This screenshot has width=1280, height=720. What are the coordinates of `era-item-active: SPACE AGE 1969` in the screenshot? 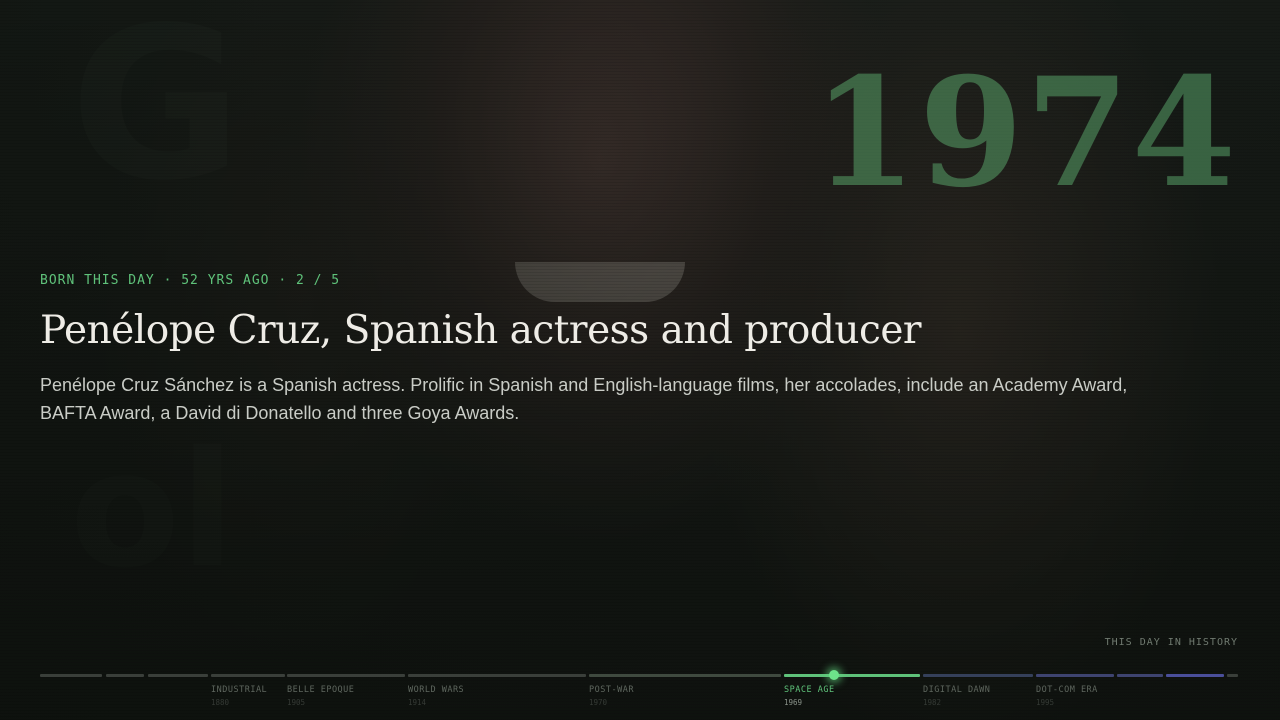 It's located at (809, 696).